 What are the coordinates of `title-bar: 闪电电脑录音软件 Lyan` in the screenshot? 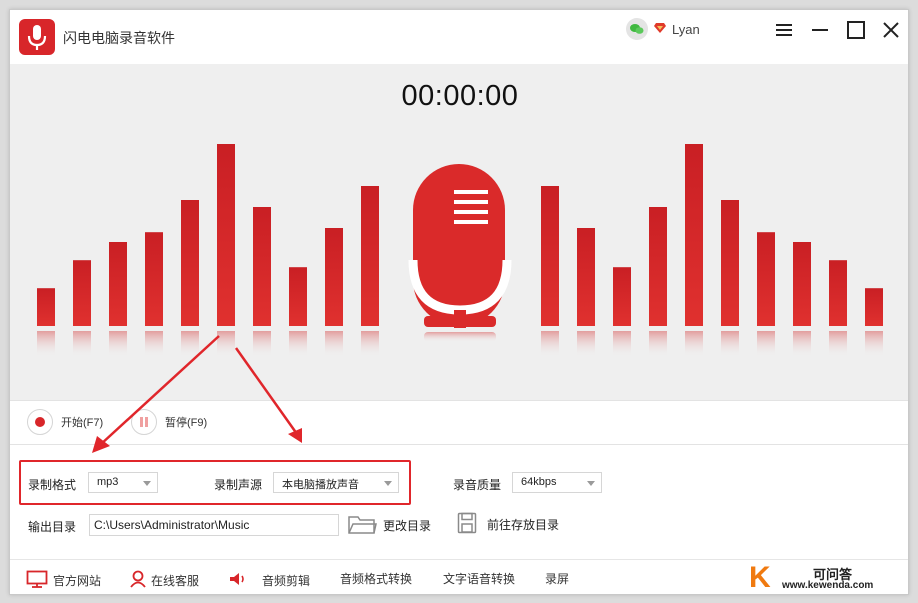 It's located at (459, 37).